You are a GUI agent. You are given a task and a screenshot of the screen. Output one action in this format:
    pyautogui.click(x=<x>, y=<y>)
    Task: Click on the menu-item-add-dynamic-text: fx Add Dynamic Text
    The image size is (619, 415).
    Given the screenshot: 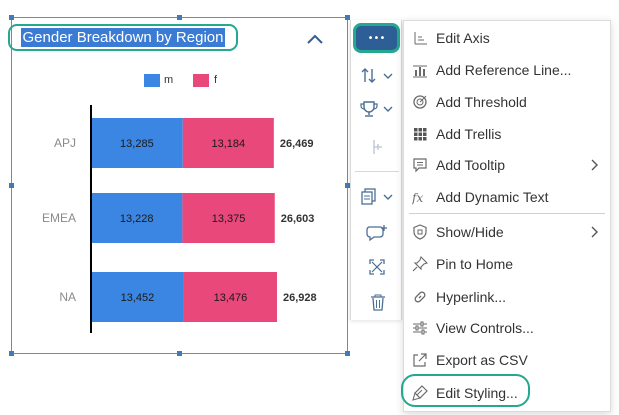 What is the action you would take?
    pyautogui.click(x=507, y=197)
    